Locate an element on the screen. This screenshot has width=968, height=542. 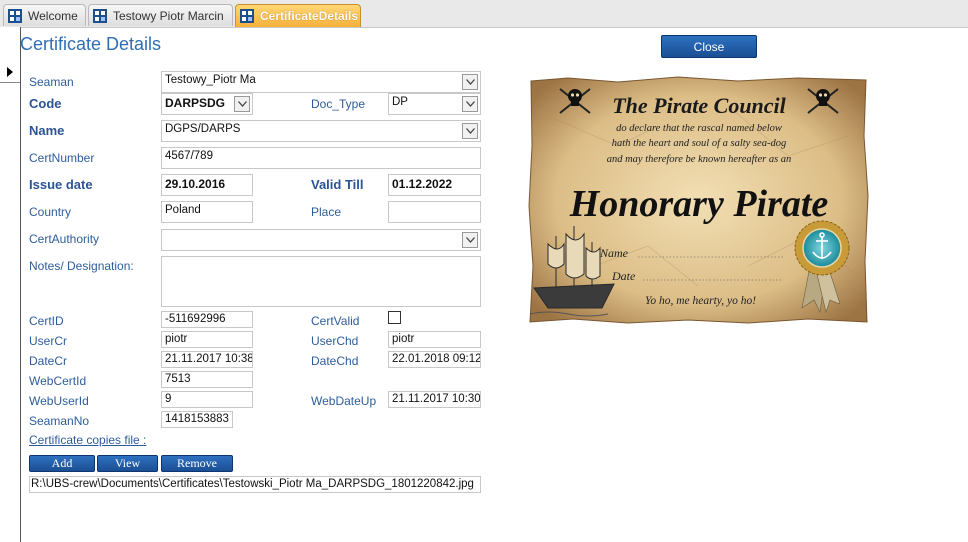
cert-id-label: CertID is located at coordinates (46, 321).